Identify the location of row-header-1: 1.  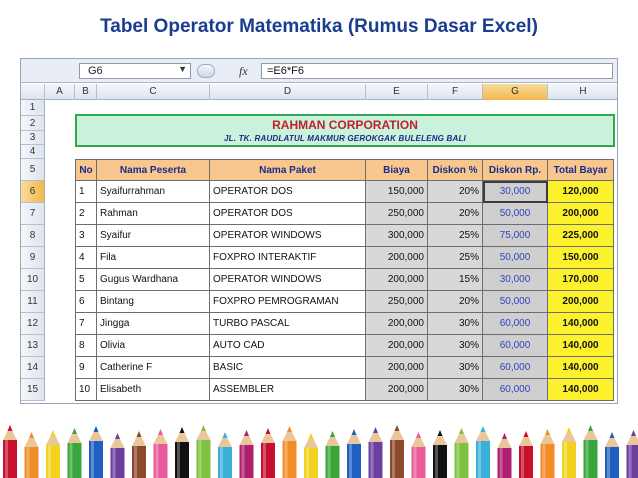
(33, 108).